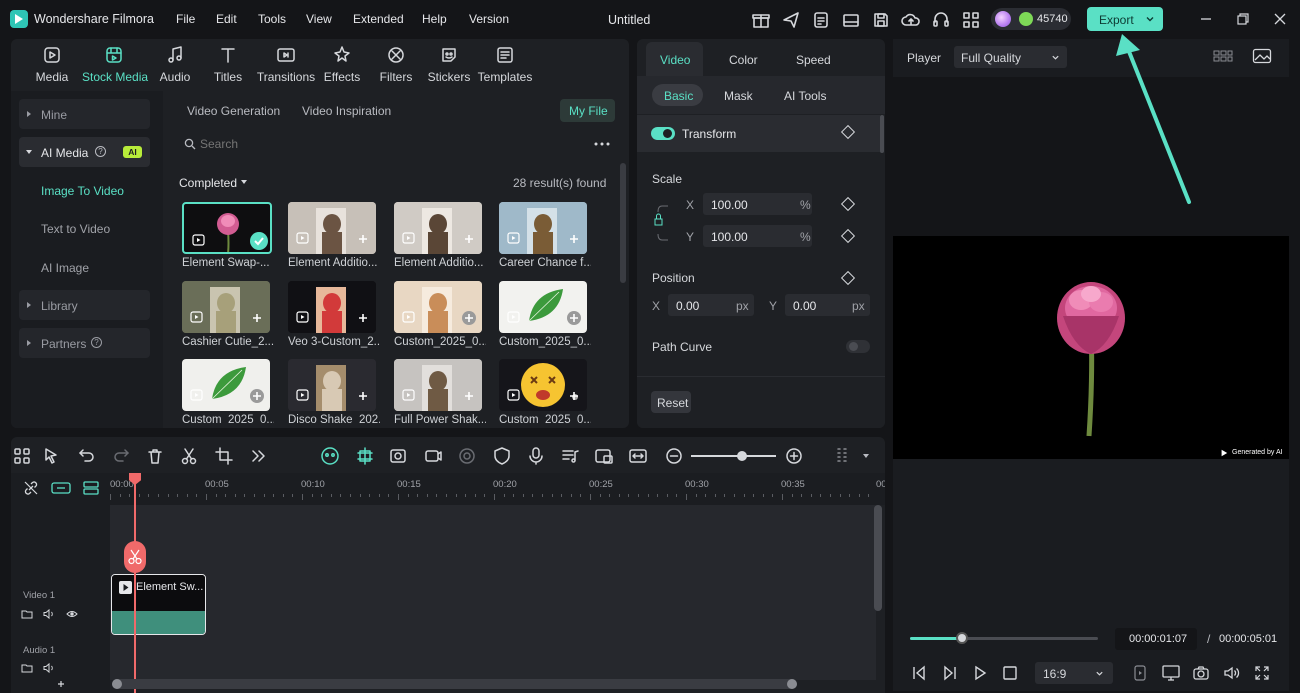  What do you see at coordinates (226, 19) in the screenshot?
I see `menu-item-edit: Edit` at bounding box center [226, 19].